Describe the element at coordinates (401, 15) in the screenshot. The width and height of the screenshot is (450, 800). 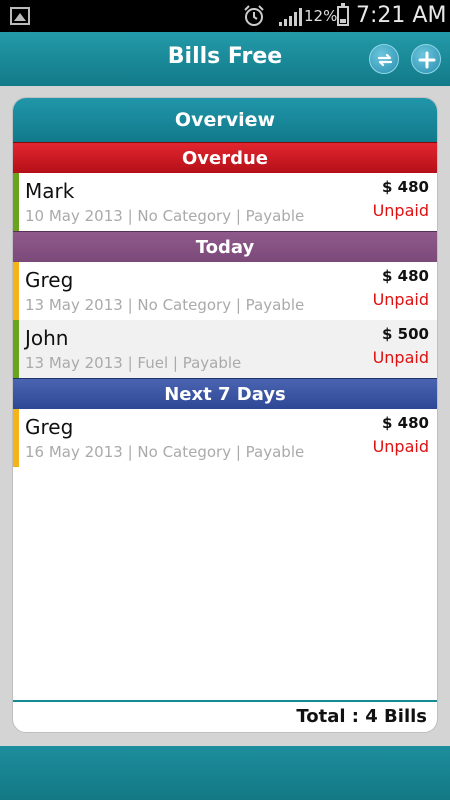
I see `clock: 7:21 AM` at that location.